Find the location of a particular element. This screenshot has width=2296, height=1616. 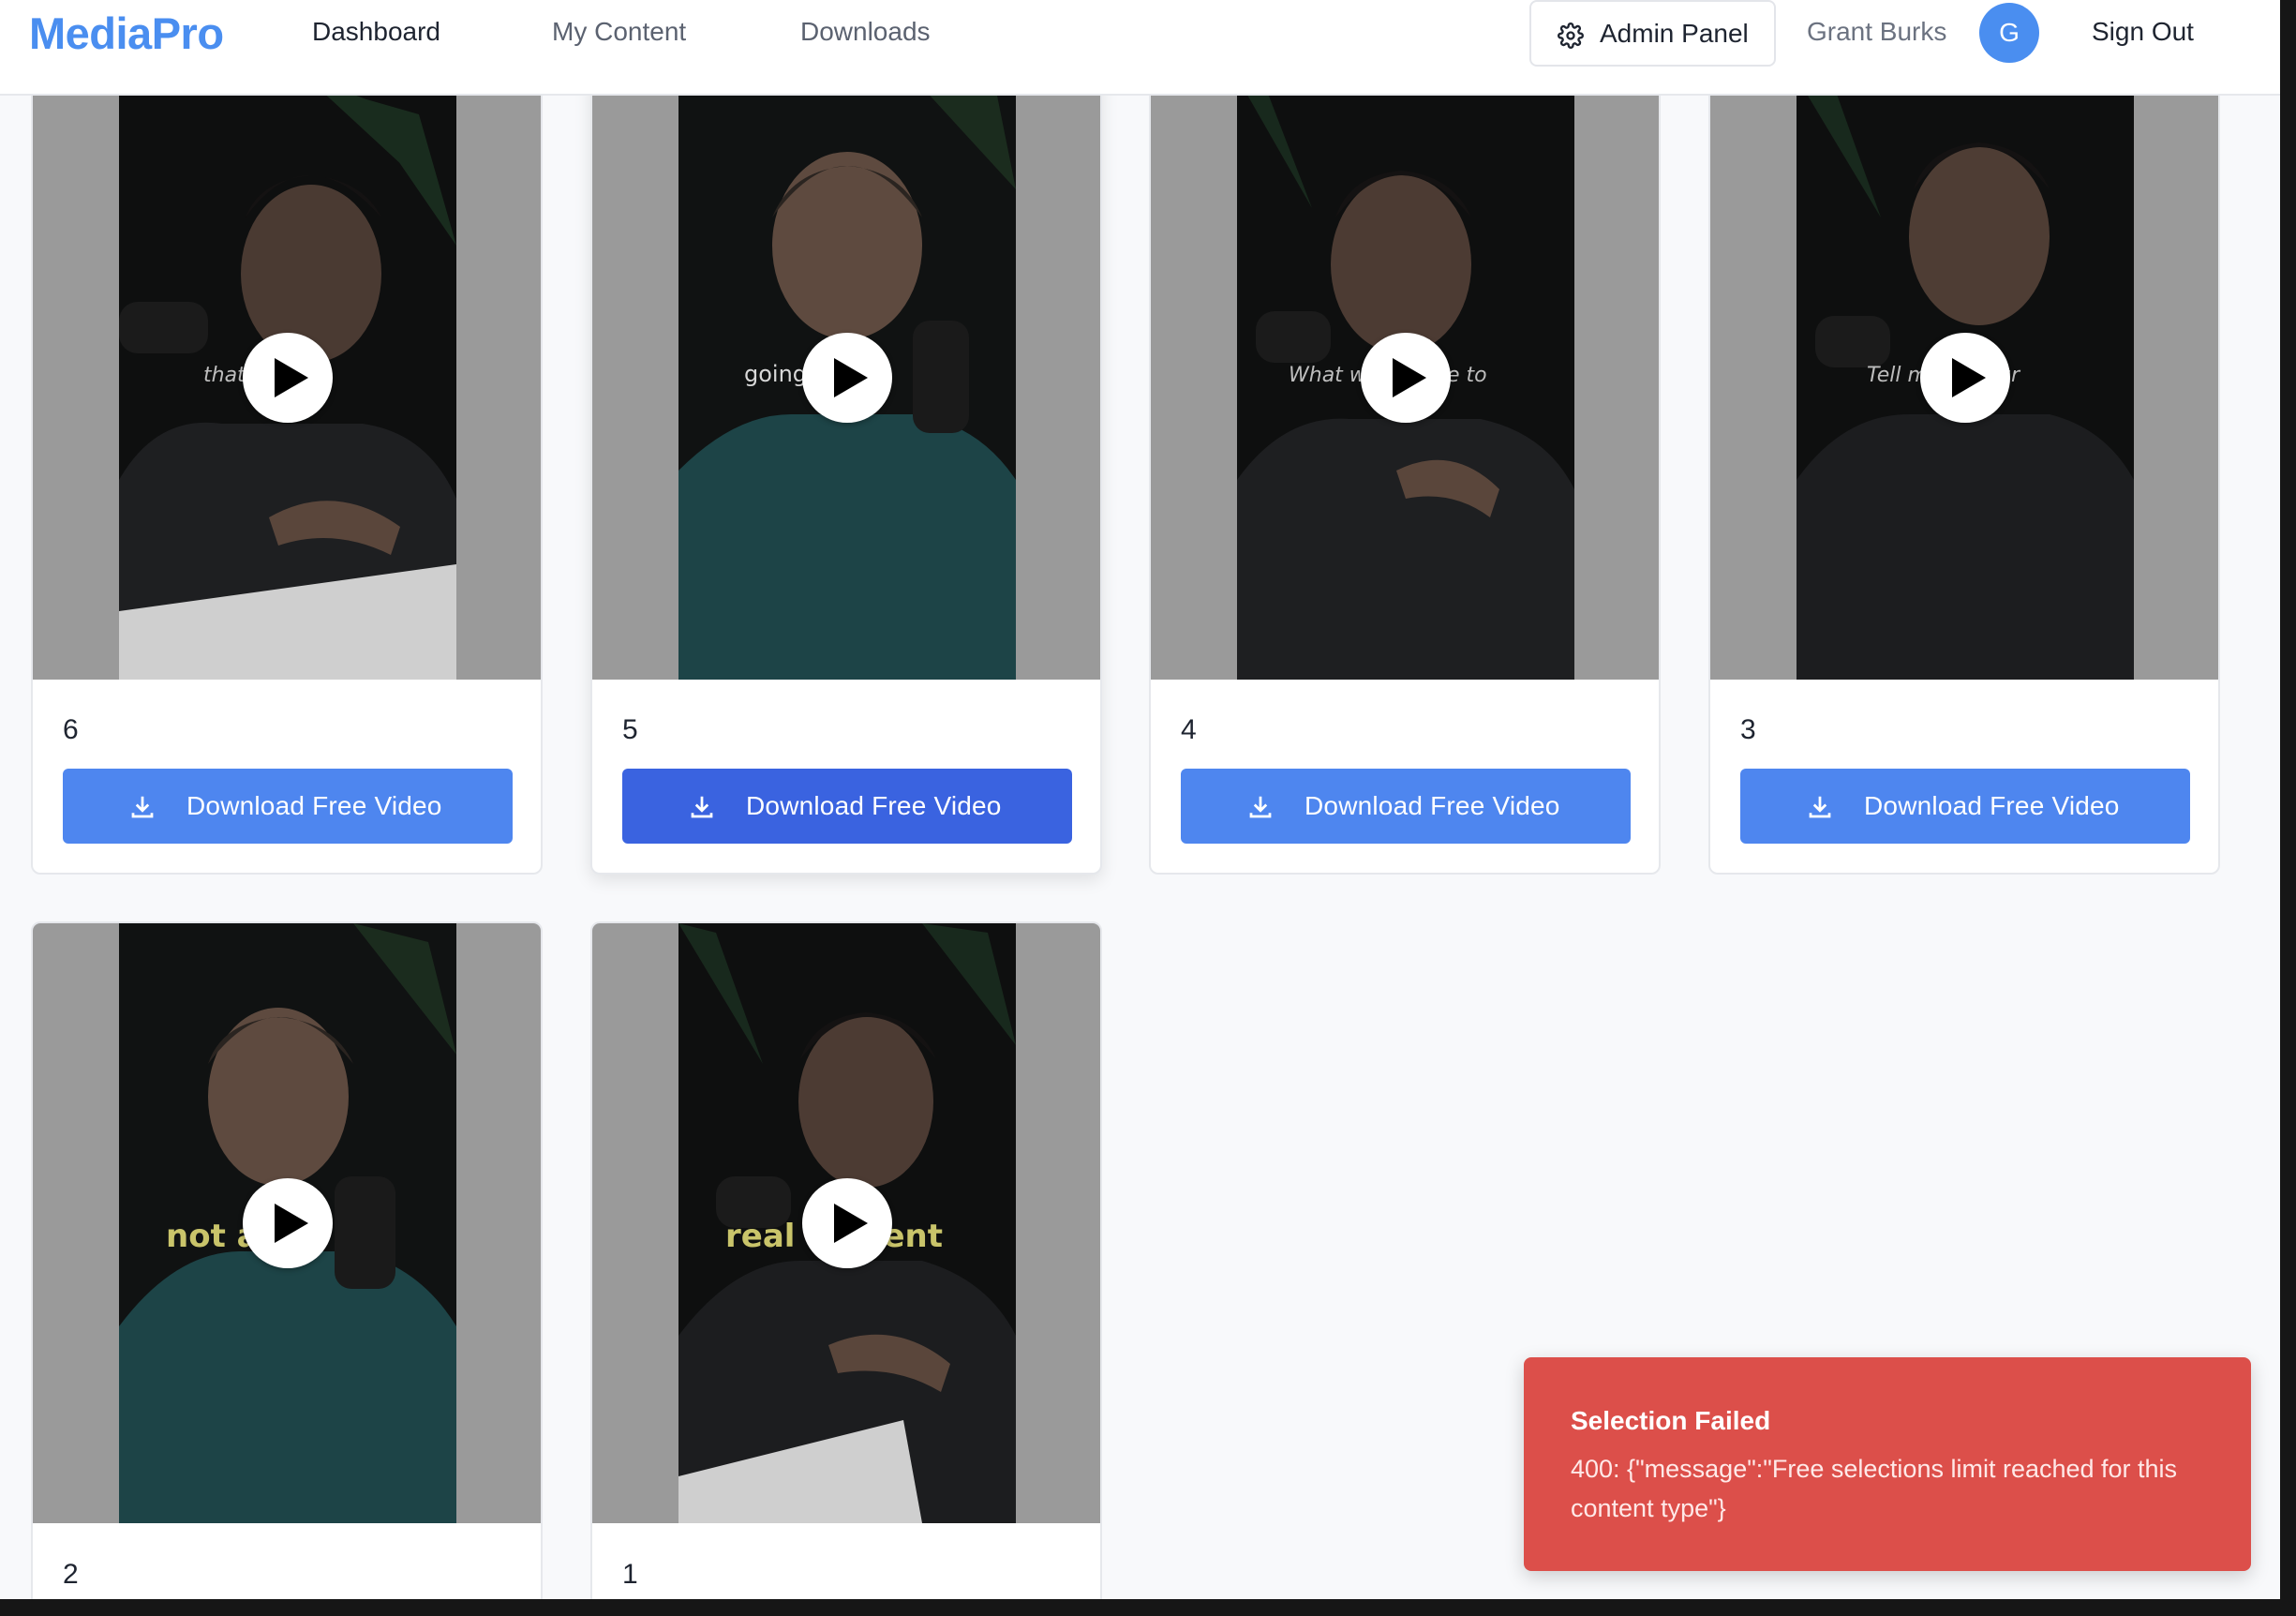

video-card: Tell me of your 3 Download Free Video is located at coordinates (1964, 475).